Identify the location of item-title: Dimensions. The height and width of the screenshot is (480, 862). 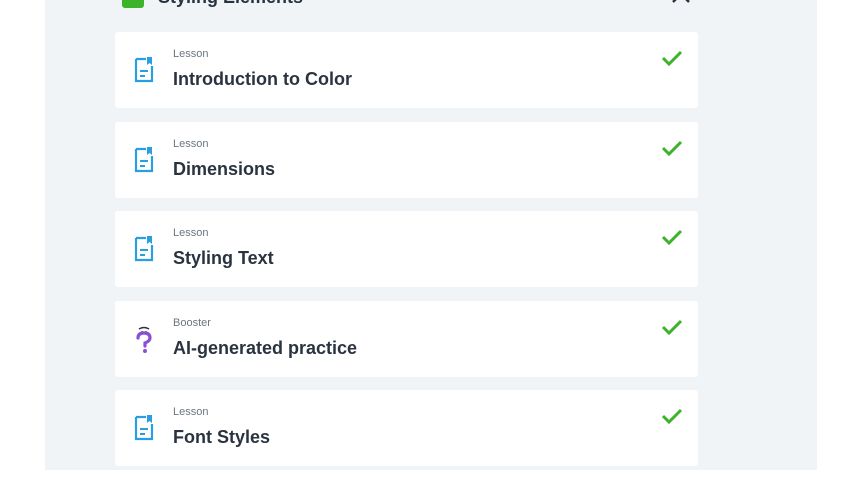
(224, 168).